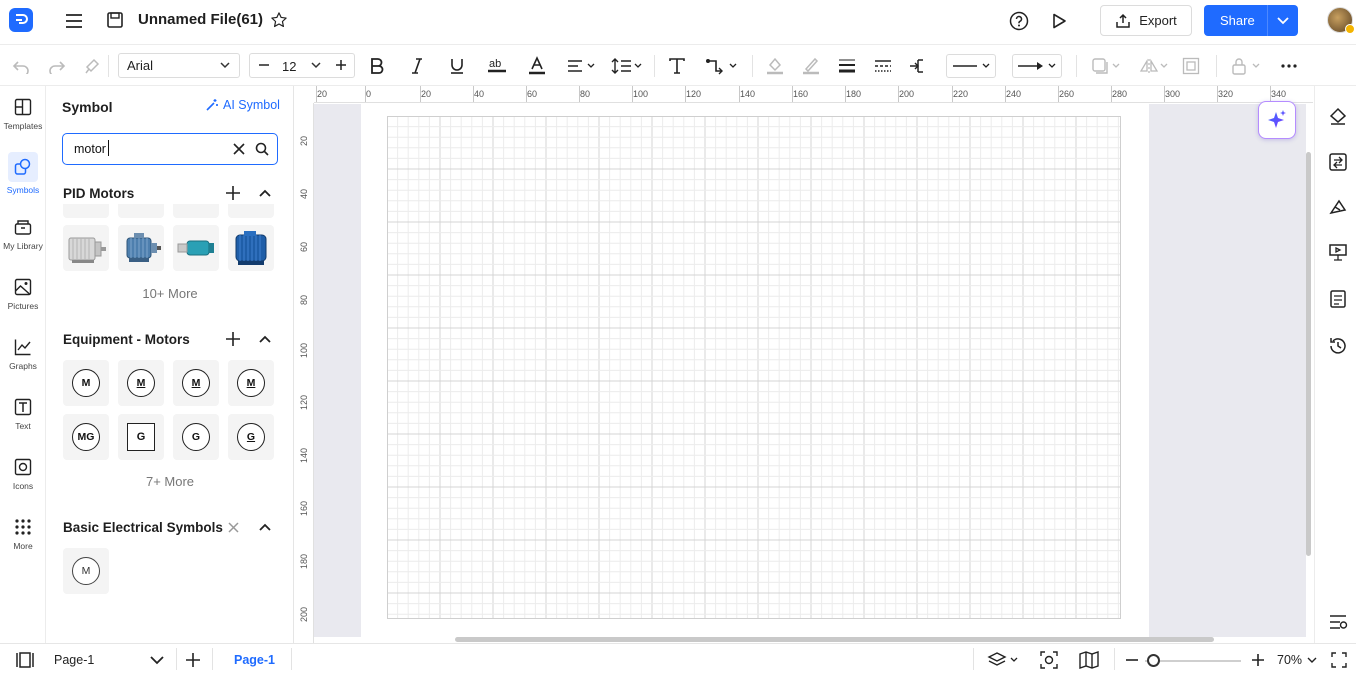 This screenshot has width=1356, height=673. What do you see at coordinates (90, 149) in the screenshot?
I see `symbol-search-input: motor` at bounding box center [90, 149].